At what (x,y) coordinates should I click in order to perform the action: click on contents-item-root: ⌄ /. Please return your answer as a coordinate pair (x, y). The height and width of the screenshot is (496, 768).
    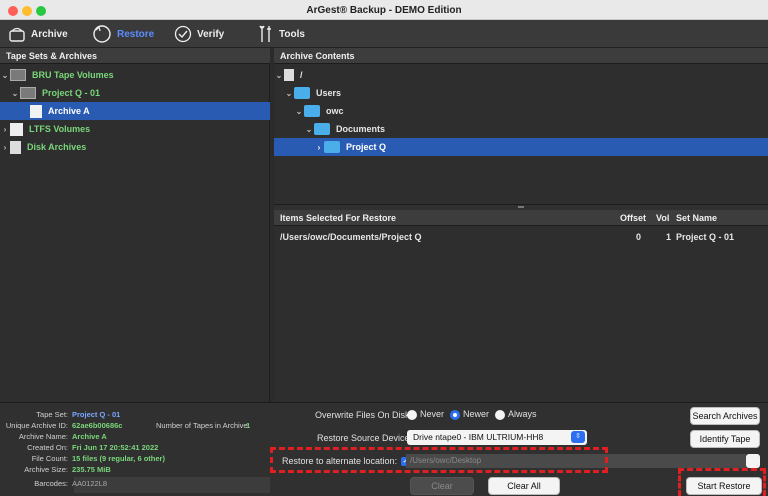
    Looking at the image, I should click on (521, 75).